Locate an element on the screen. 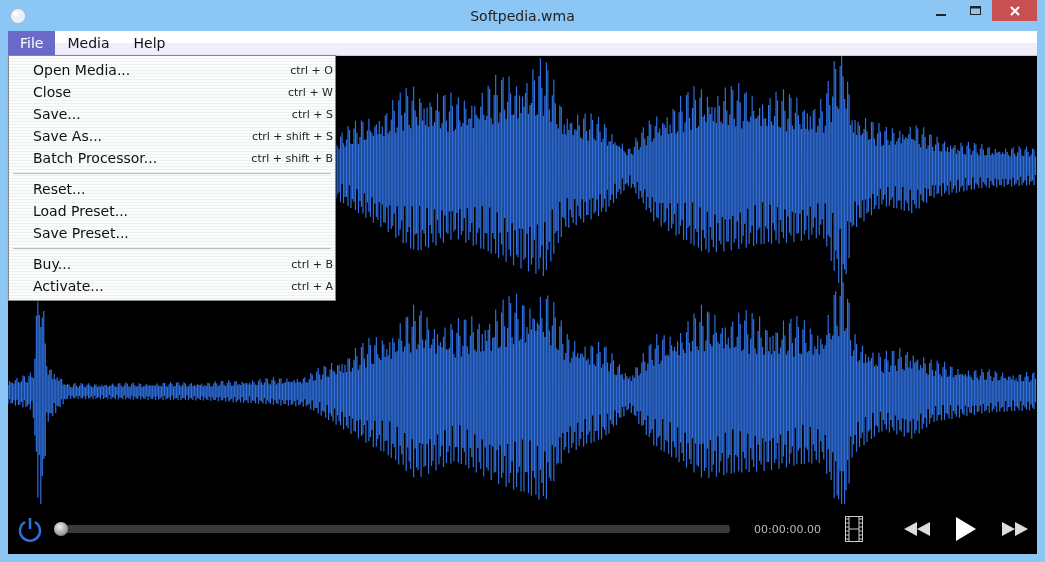 Image resolution: width=1045 pixels, height=562 pixels. close-button is located at coordinates (1014, 10).